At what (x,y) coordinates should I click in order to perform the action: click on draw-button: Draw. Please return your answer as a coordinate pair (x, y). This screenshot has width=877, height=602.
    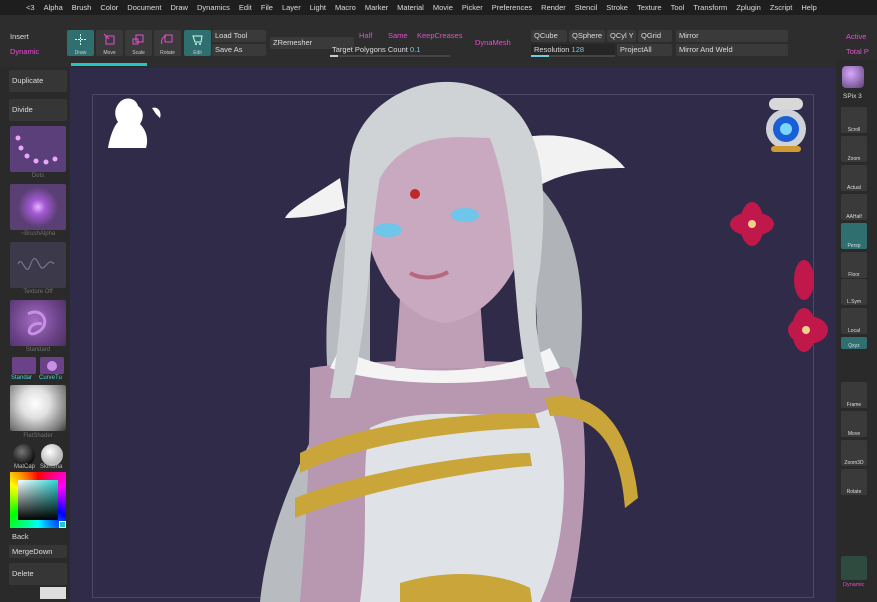
    Looking at the image, I should click on (80, 43).